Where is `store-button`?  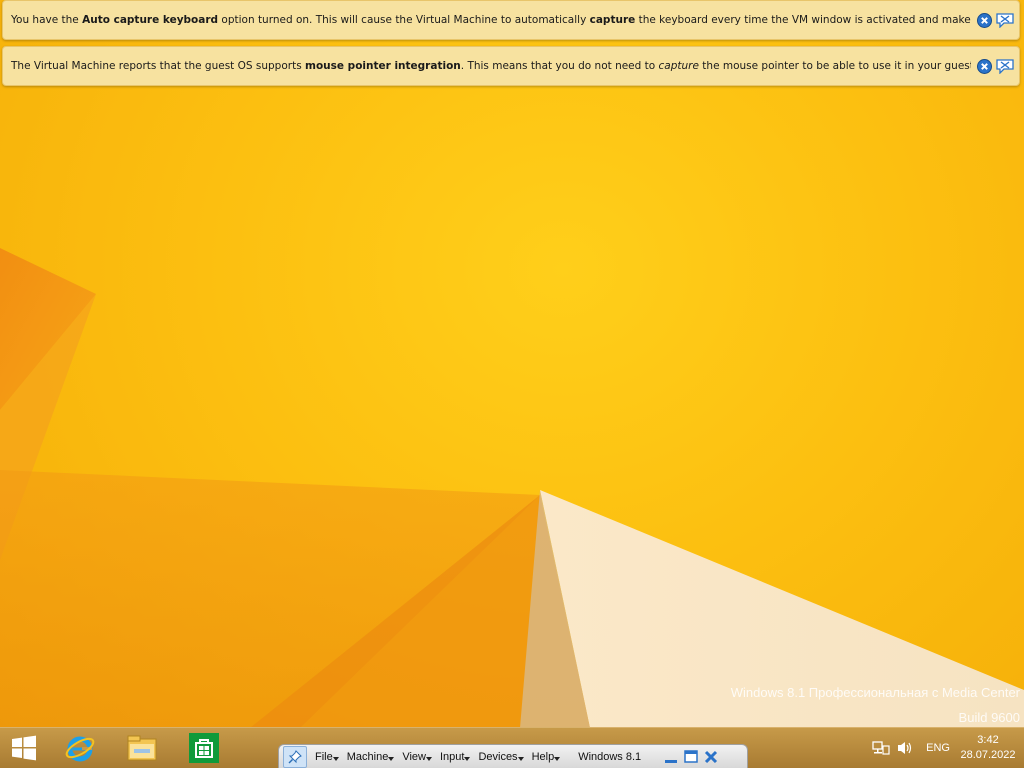
store-button is located at coordinates (204, 748).